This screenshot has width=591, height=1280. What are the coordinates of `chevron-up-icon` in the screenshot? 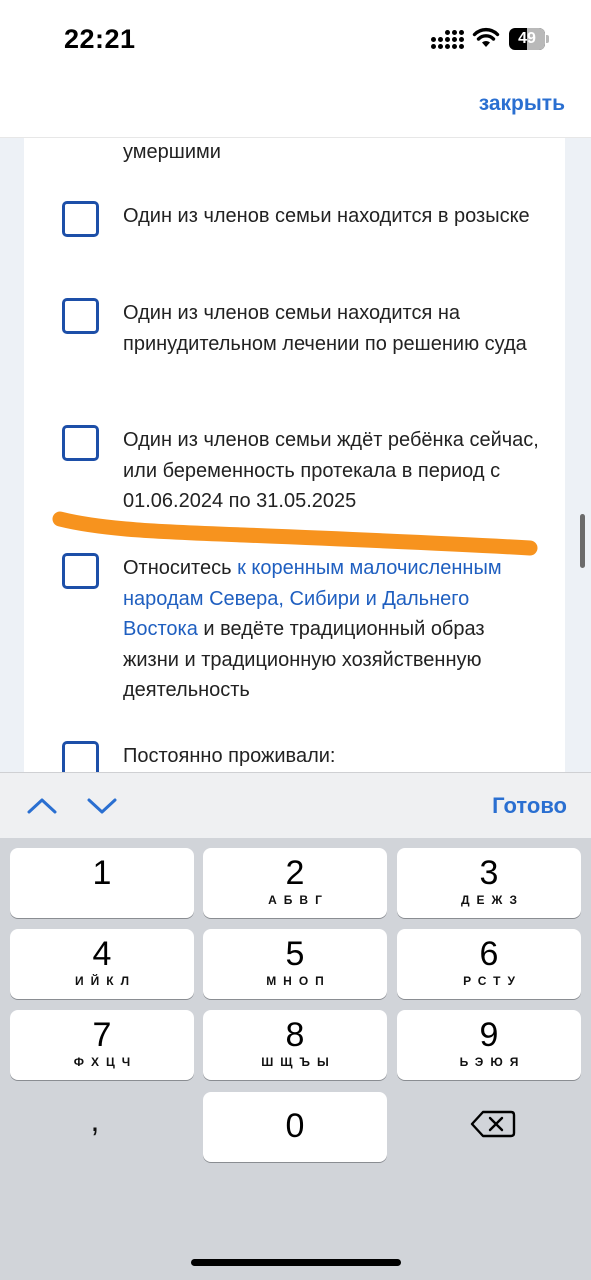 It's located at (42, 806).